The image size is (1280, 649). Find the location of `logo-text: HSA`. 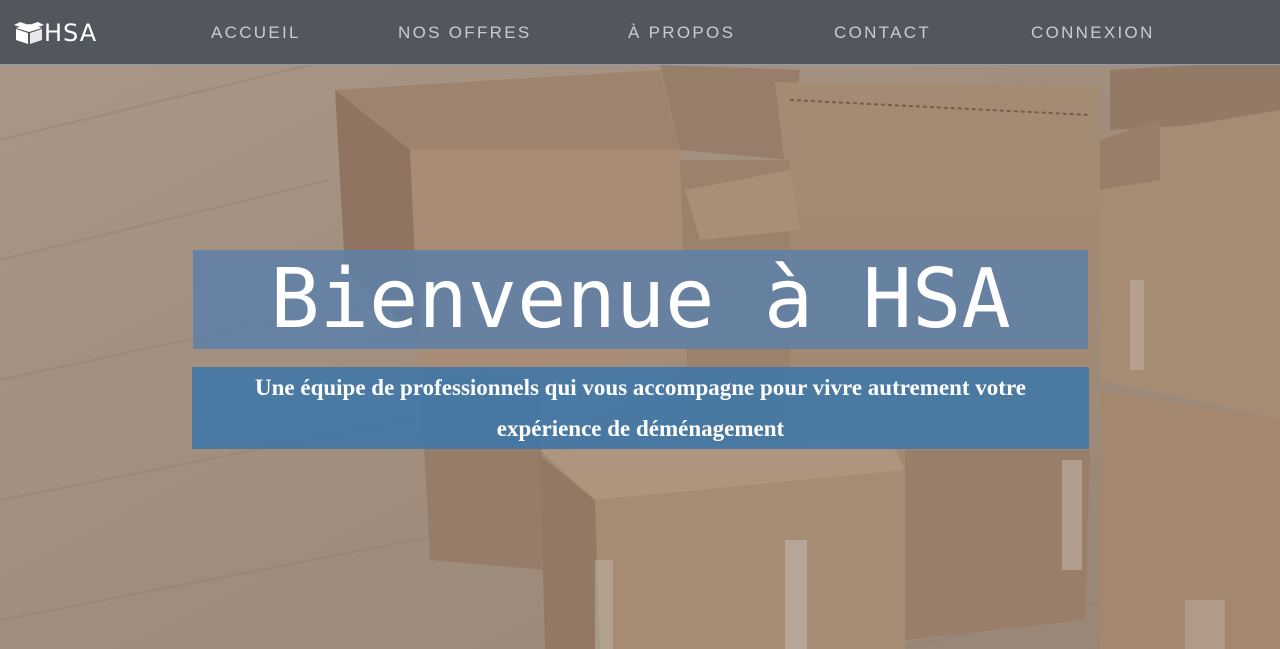

logo-text: HSA is located at coordinates (71, 33).